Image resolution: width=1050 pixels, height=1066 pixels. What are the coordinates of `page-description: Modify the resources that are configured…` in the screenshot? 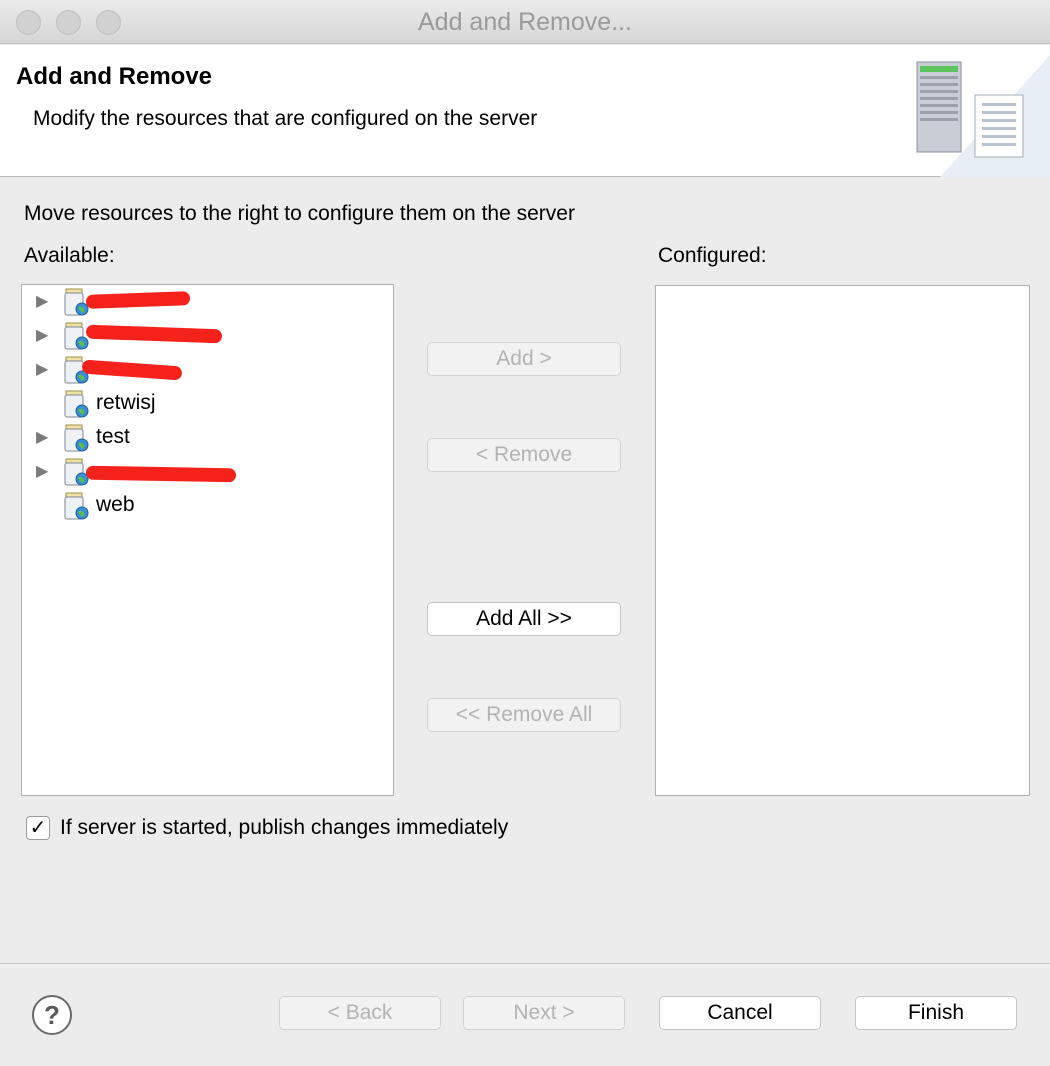 It's located at (285, 118).